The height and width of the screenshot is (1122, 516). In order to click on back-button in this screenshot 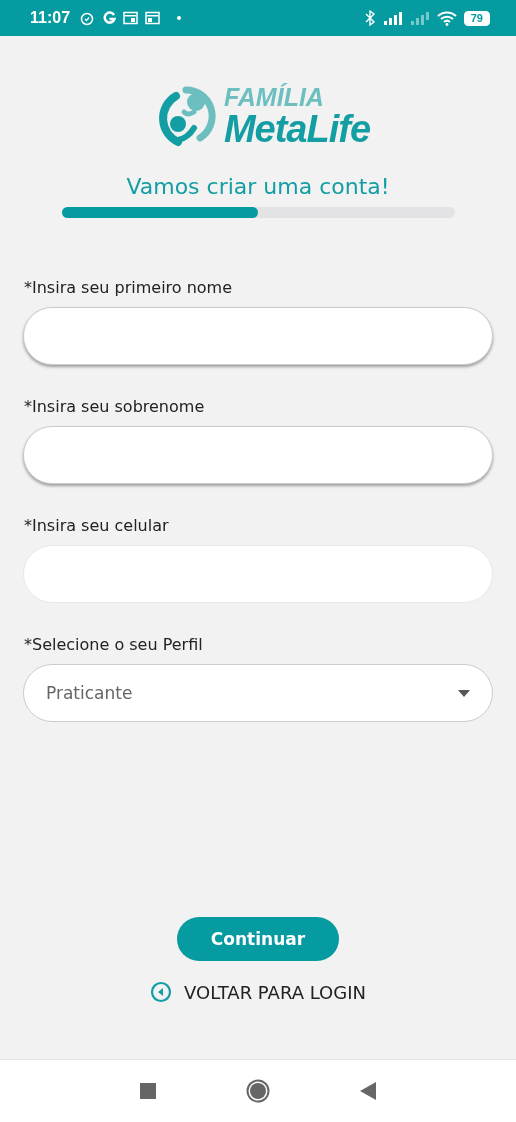, I will do `click(368, 1091)`.